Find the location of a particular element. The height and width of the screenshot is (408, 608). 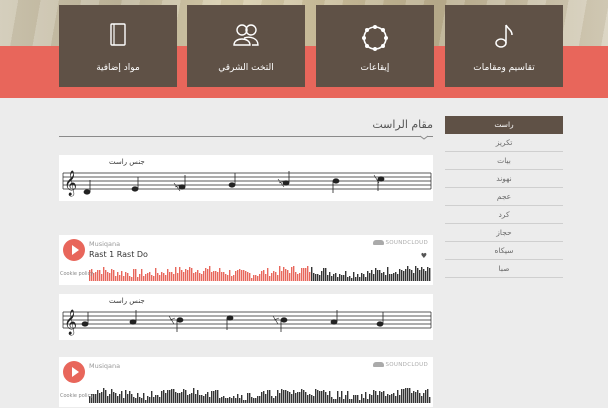

sidebar-item-bayat: بيات is located at coordinates (504, 161).